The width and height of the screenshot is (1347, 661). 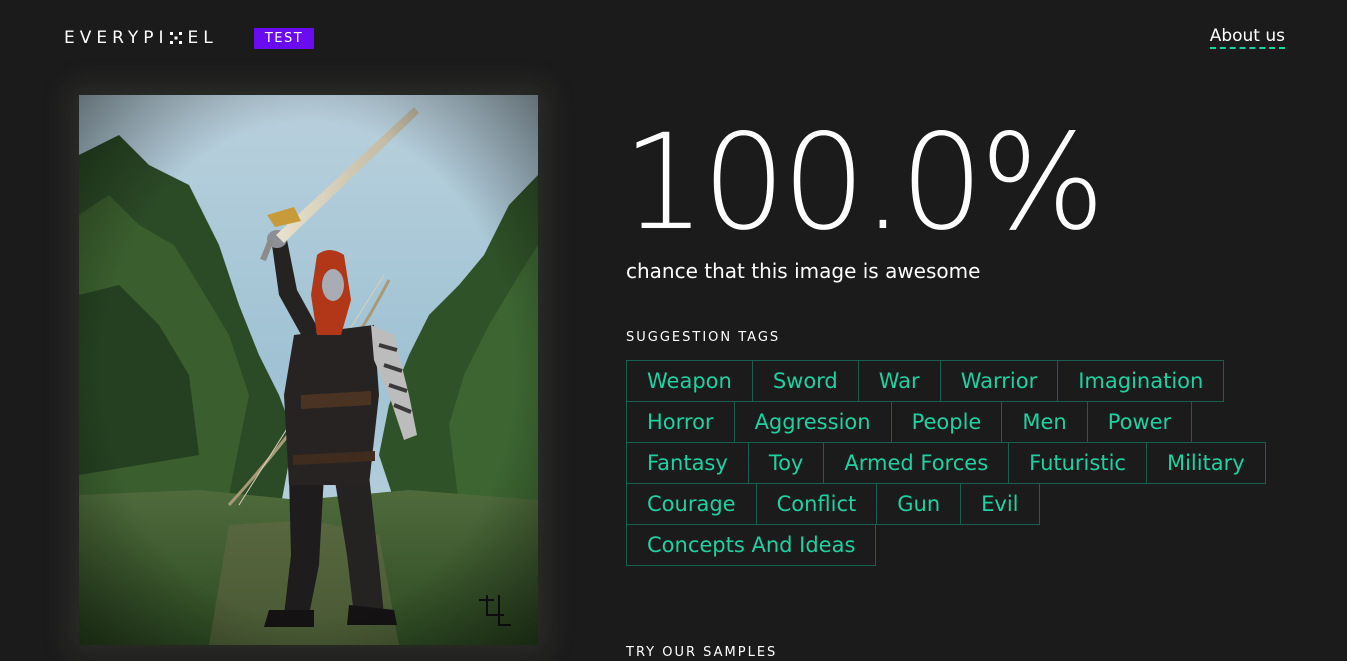 I want to click on suggestion-tag: People, so click(x=946, y=422).